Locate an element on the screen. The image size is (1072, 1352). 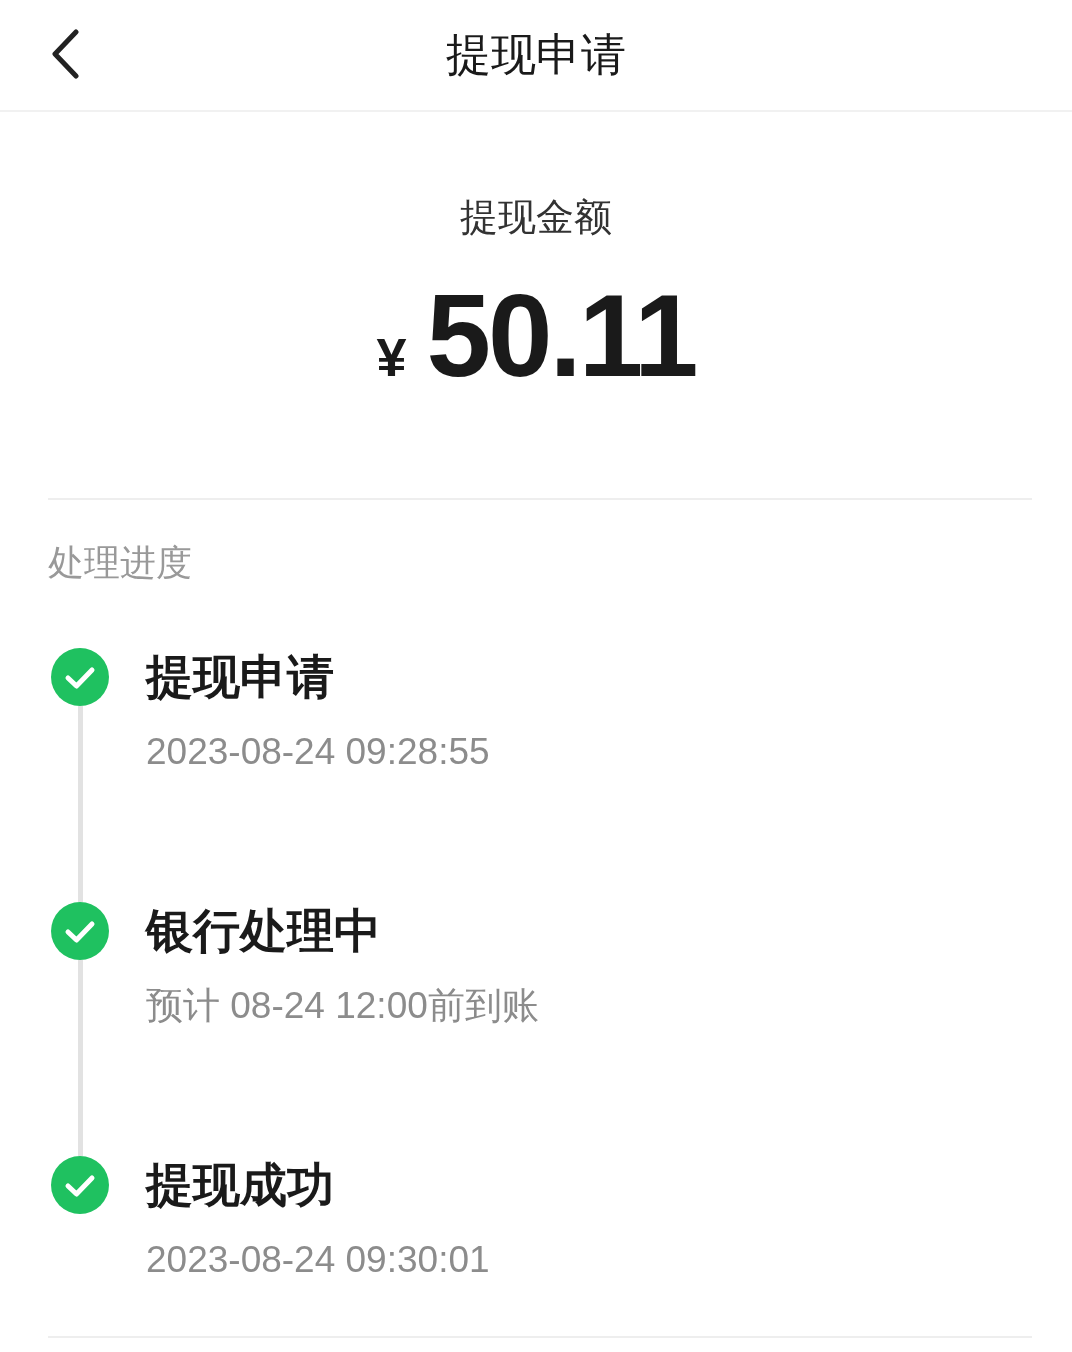
page-title: 提现申请 is located at coordinates (536, 55).